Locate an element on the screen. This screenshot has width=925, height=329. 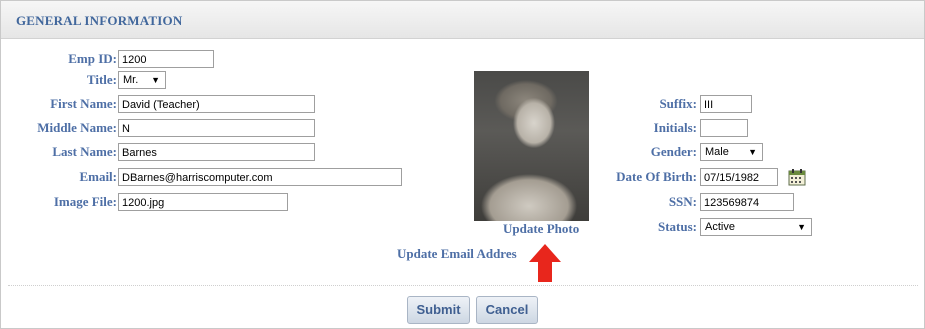
status-label: Status: is located at coordinates (677, 226).